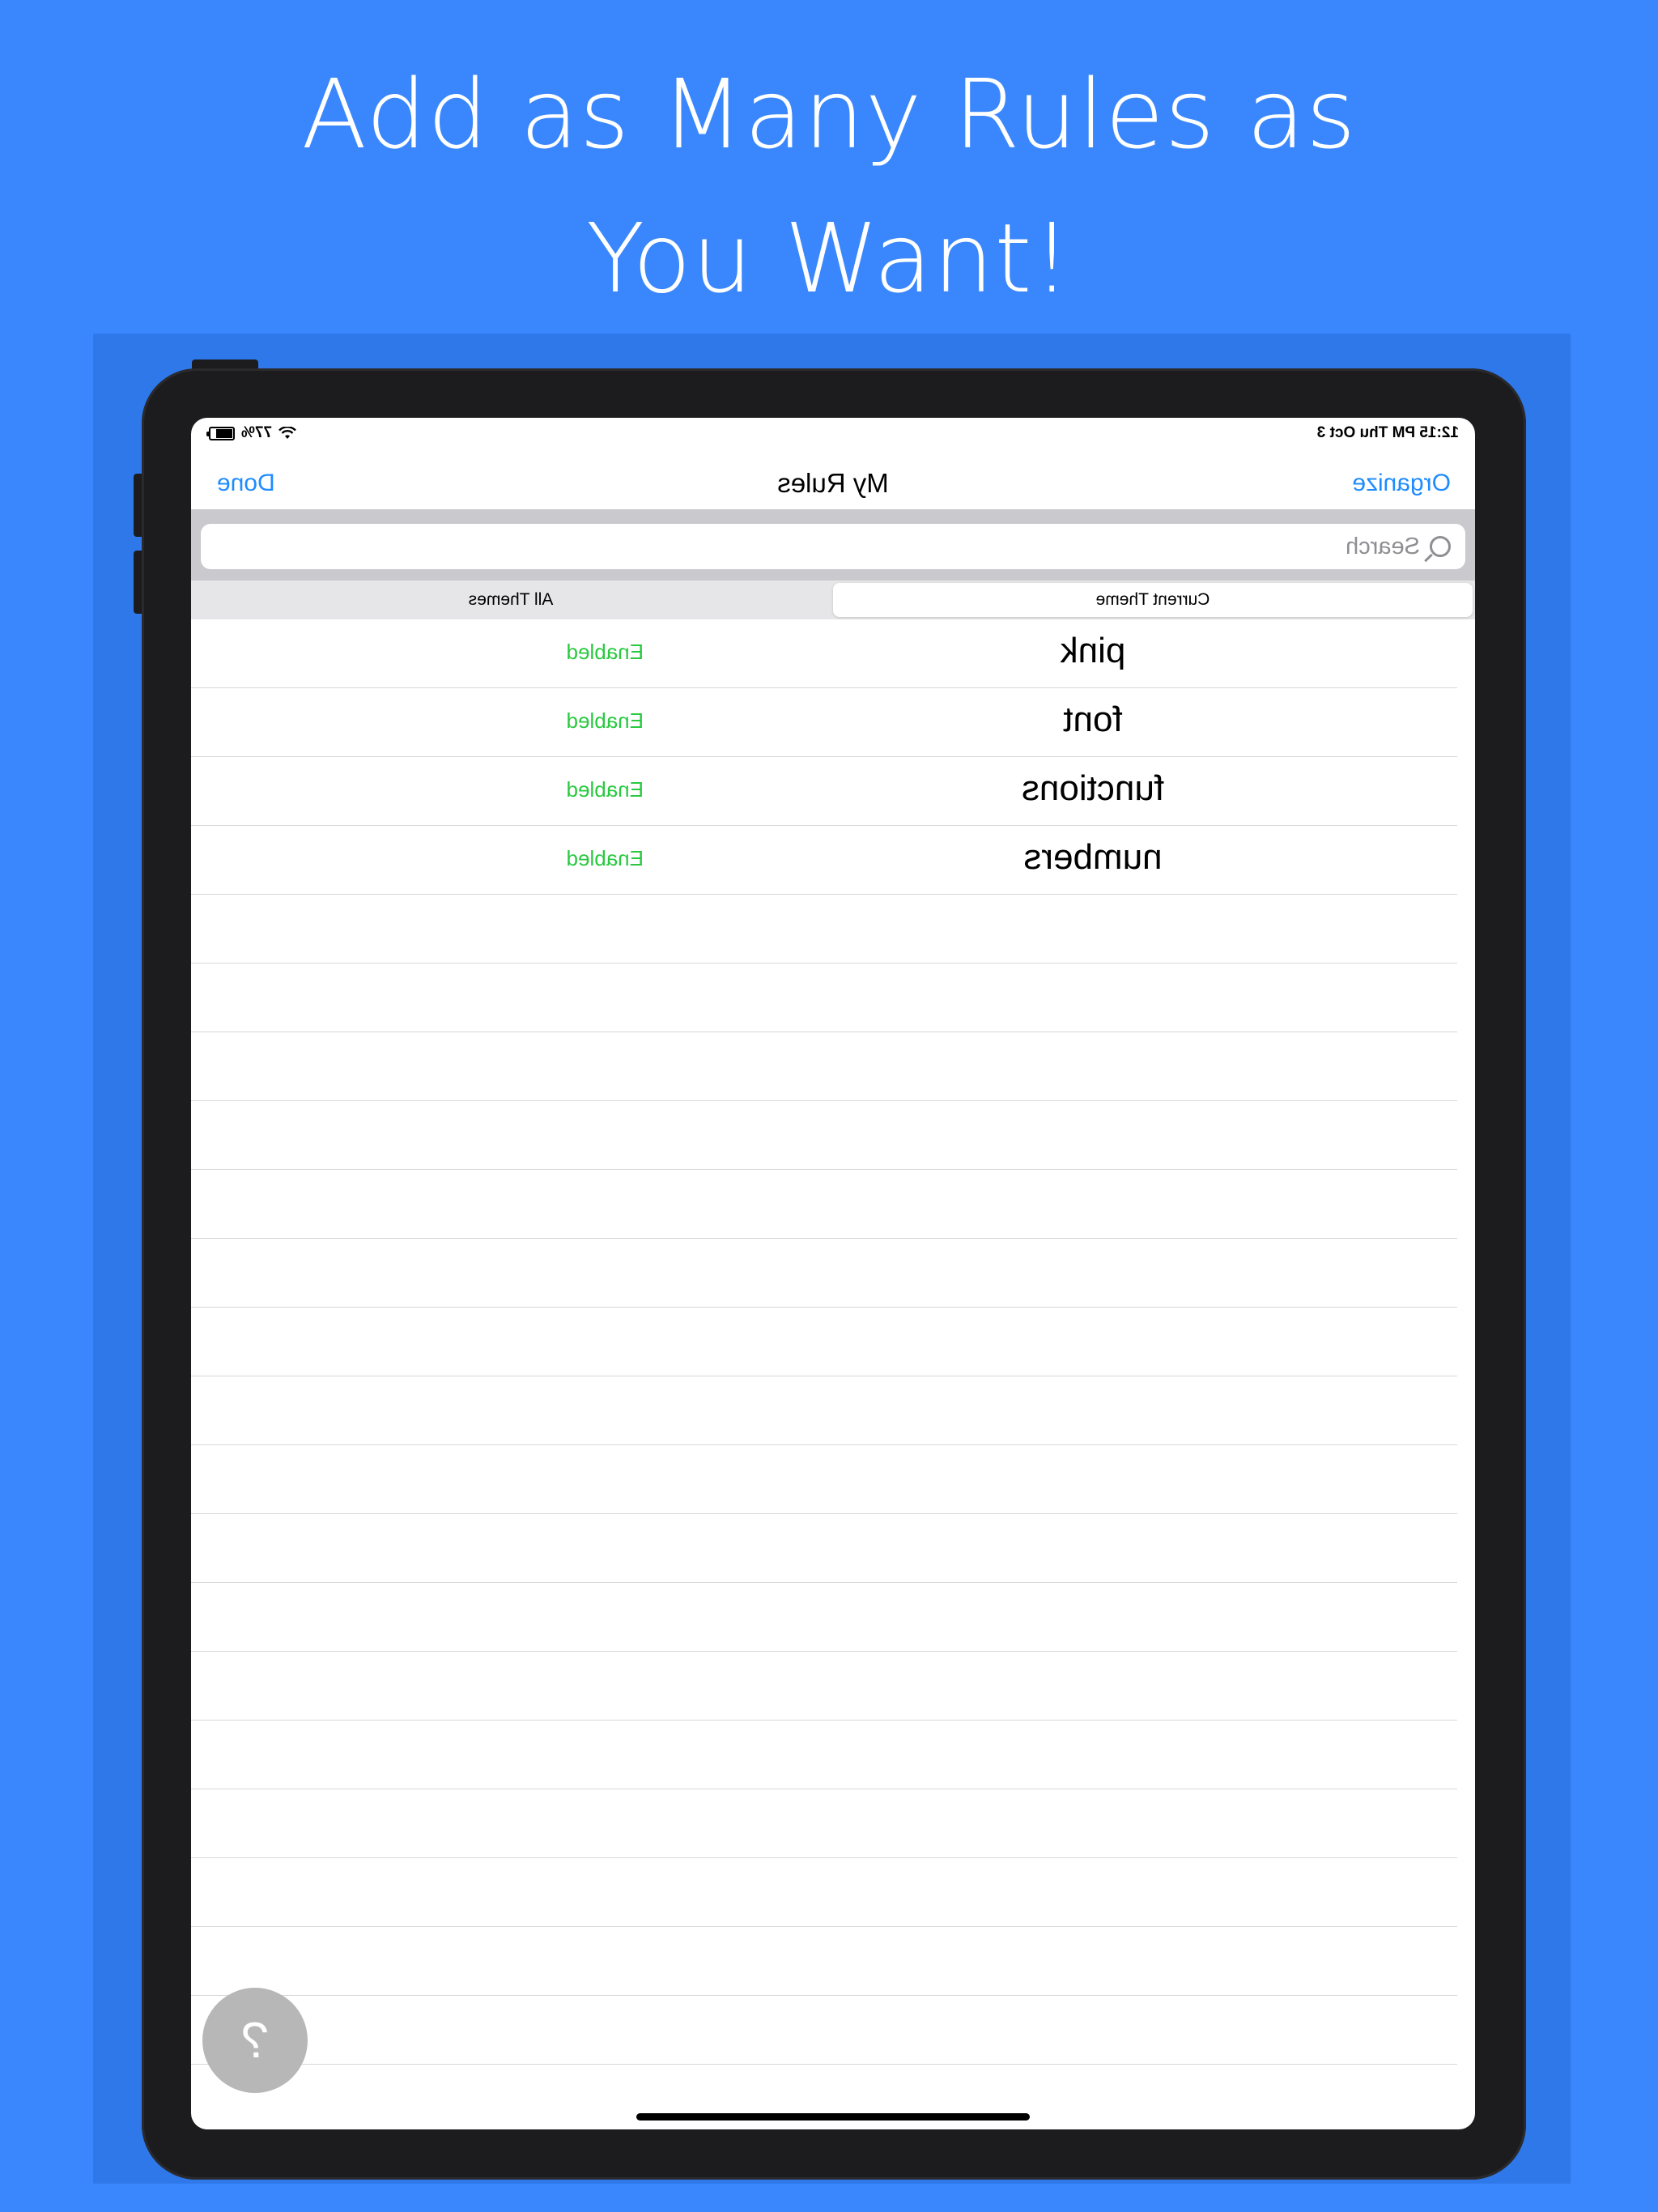 The height and width of the screenshot is (2212, 1658). What do you see at coordinates (222, 433) in the screenshot?
I see `battery-icon` at bounding box center [222, 433].